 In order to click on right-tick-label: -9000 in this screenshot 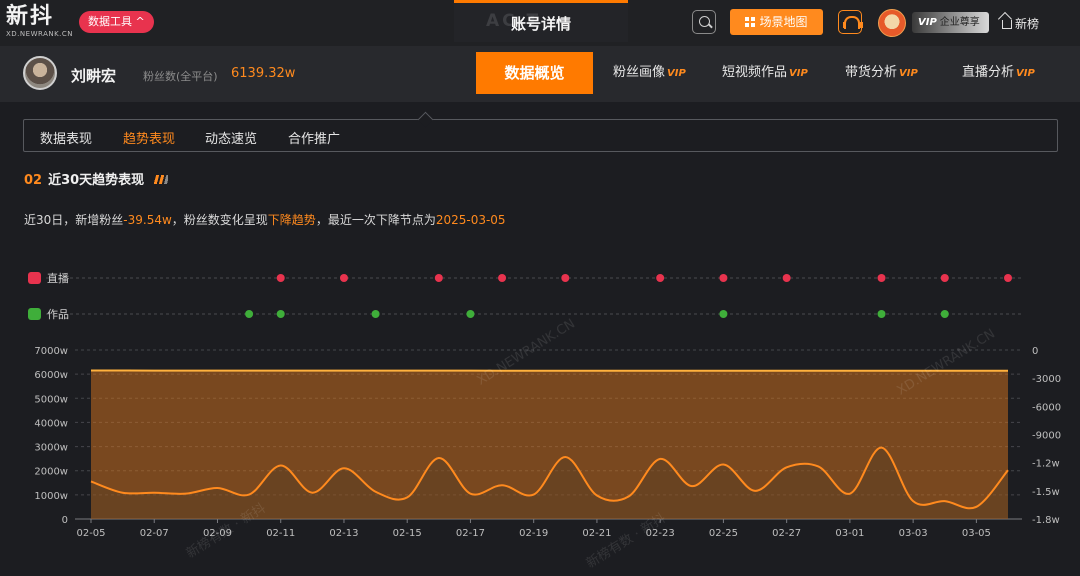, I will do `click(1046, 436)`.